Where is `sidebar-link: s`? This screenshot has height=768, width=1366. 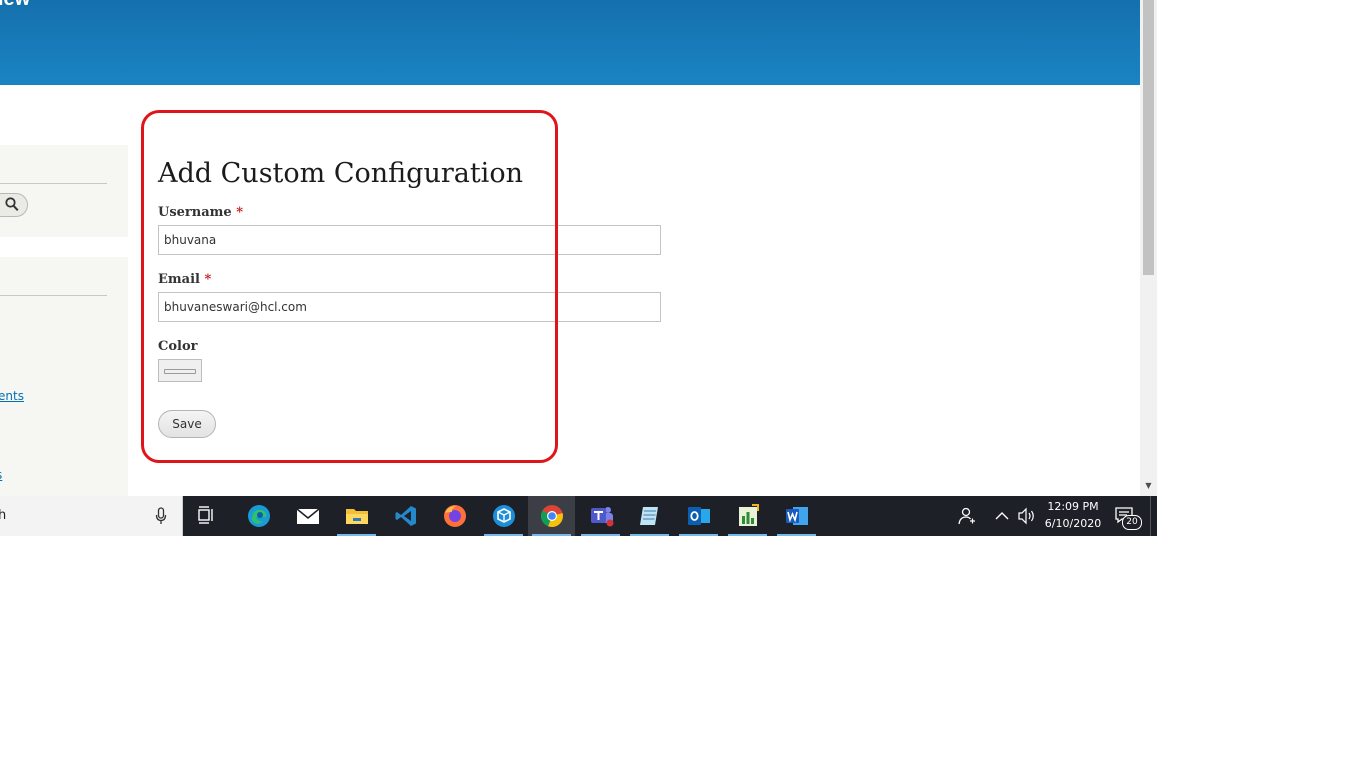 sidebar-link: s is located at coordinates (1, 475).